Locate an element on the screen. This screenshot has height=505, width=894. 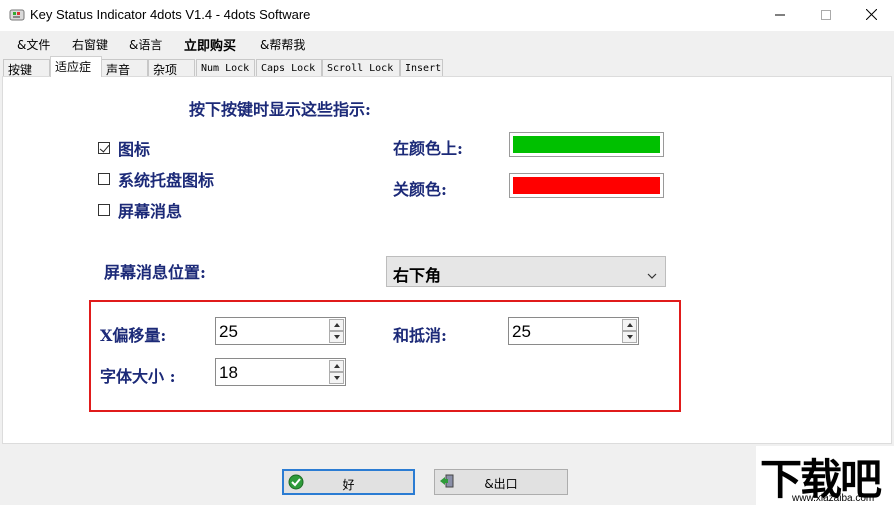
menu-file: &文件 is located at coordinates (33, 44).